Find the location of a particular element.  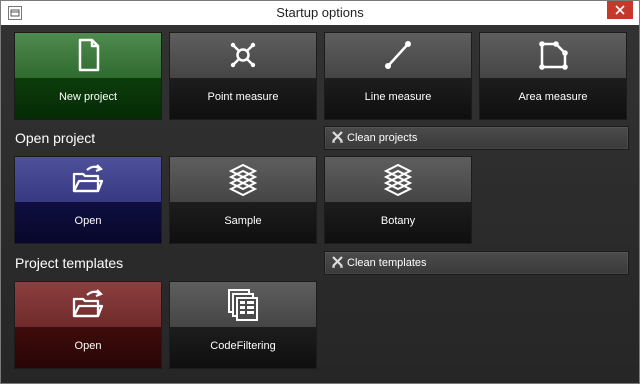

window-title: Startup options is located at coordinates (320, 12).